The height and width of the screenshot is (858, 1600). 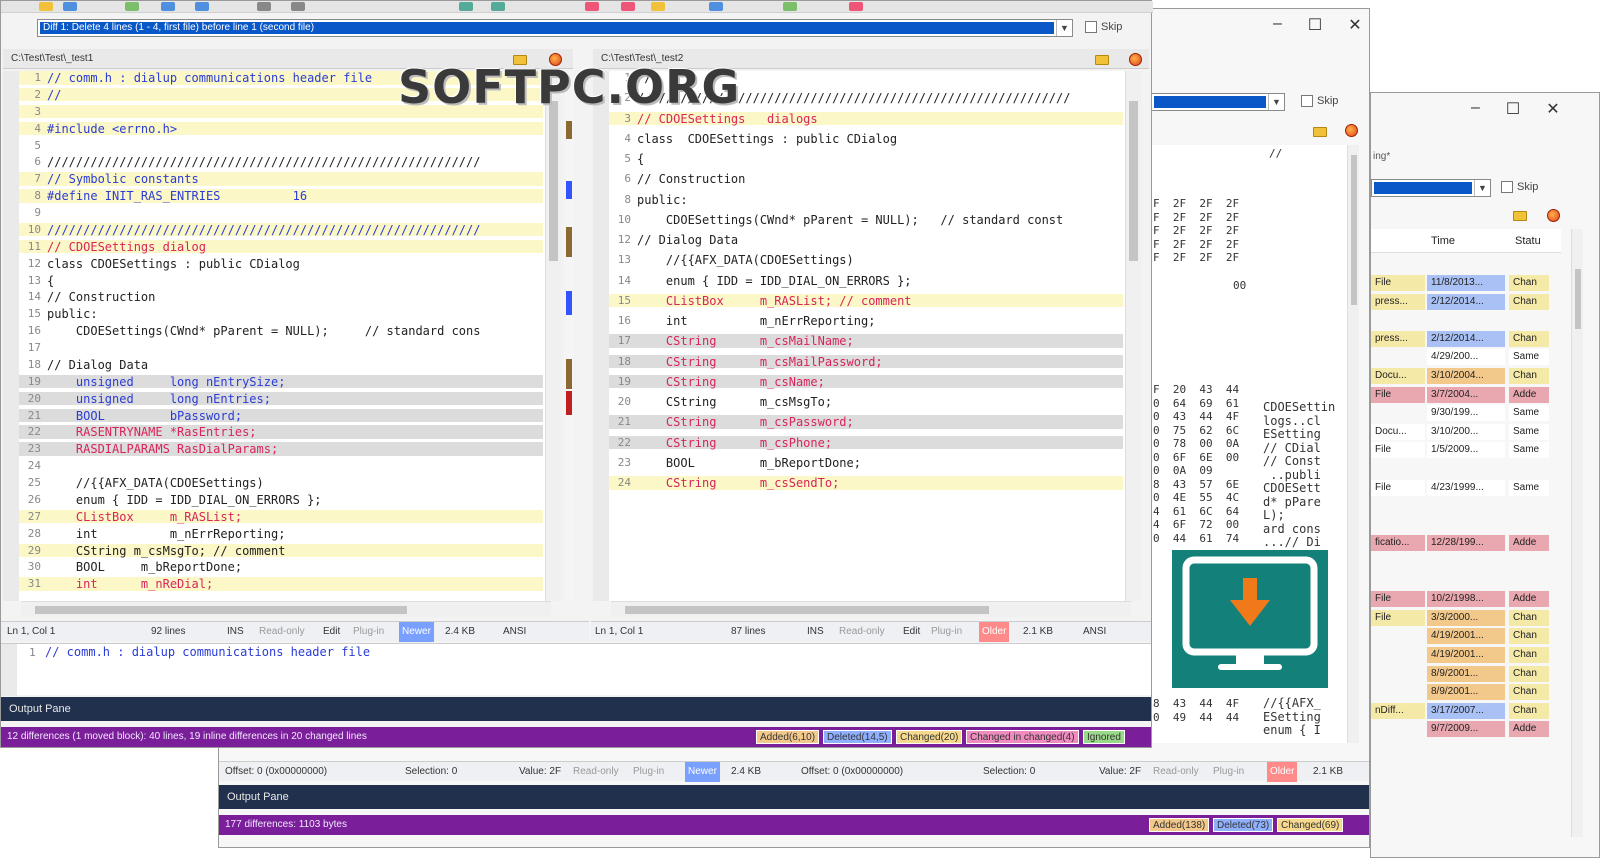 I want to click on hex-combo: ▼, so click(x=1218, y=102).